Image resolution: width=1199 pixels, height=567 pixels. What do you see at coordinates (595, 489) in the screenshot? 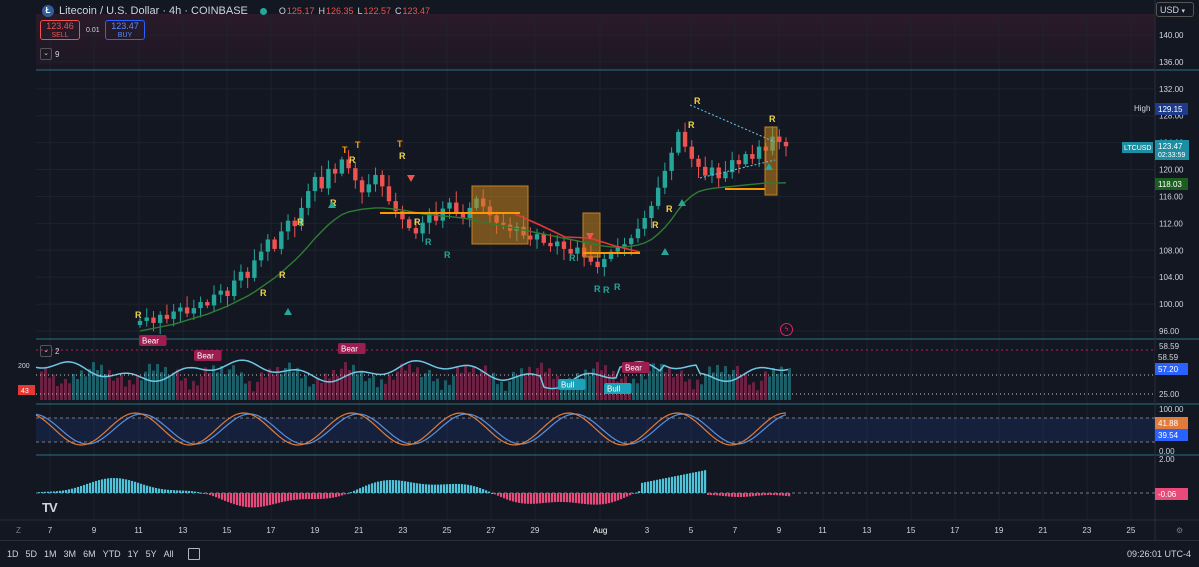
I see `macd-pane` at bounding box center [595, 489].